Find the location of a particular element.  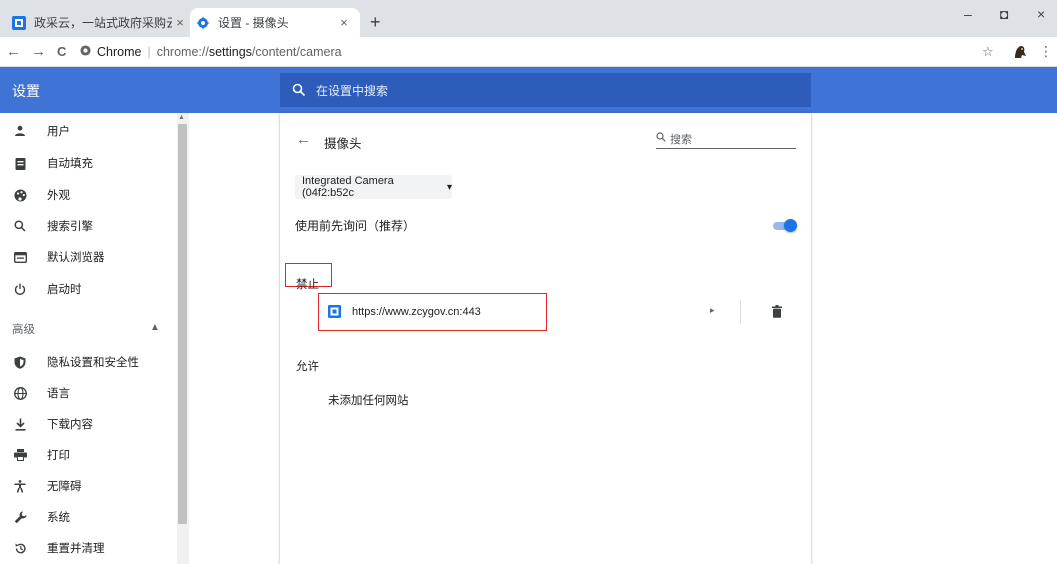

power-icon is located at coordinates (20, 289).